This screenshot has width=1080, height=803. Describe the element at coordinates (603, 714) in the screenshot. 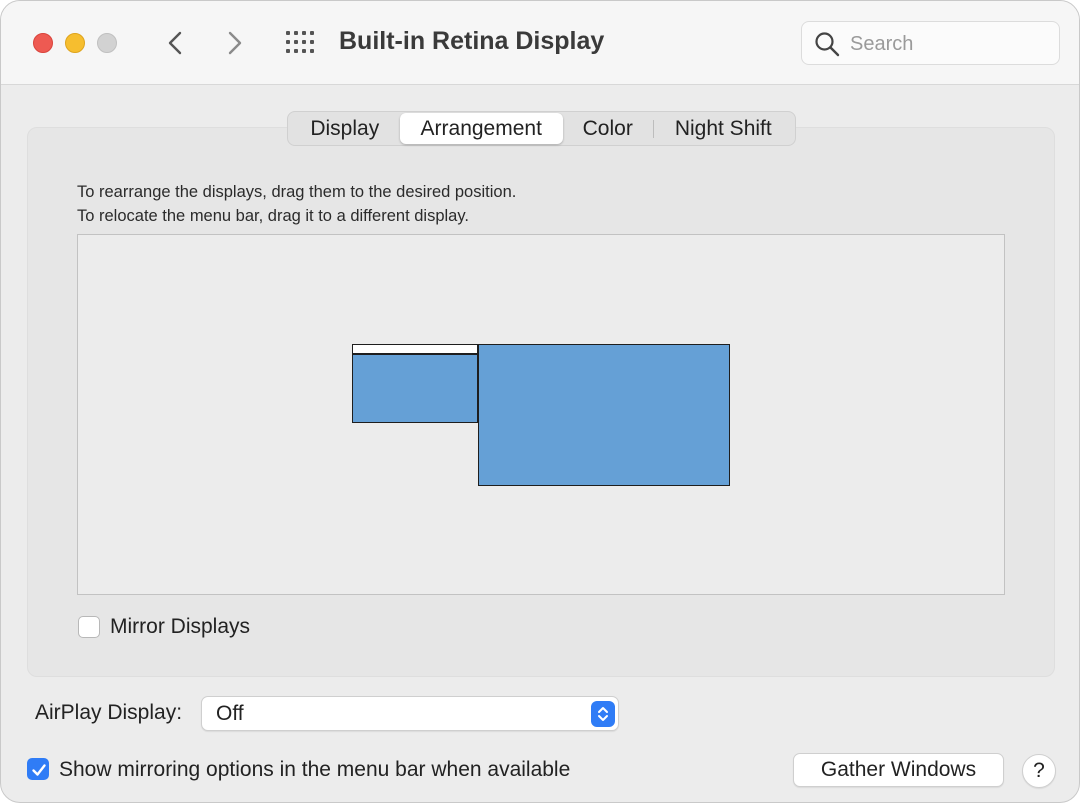

I see `select-arrows-icon` at that location.